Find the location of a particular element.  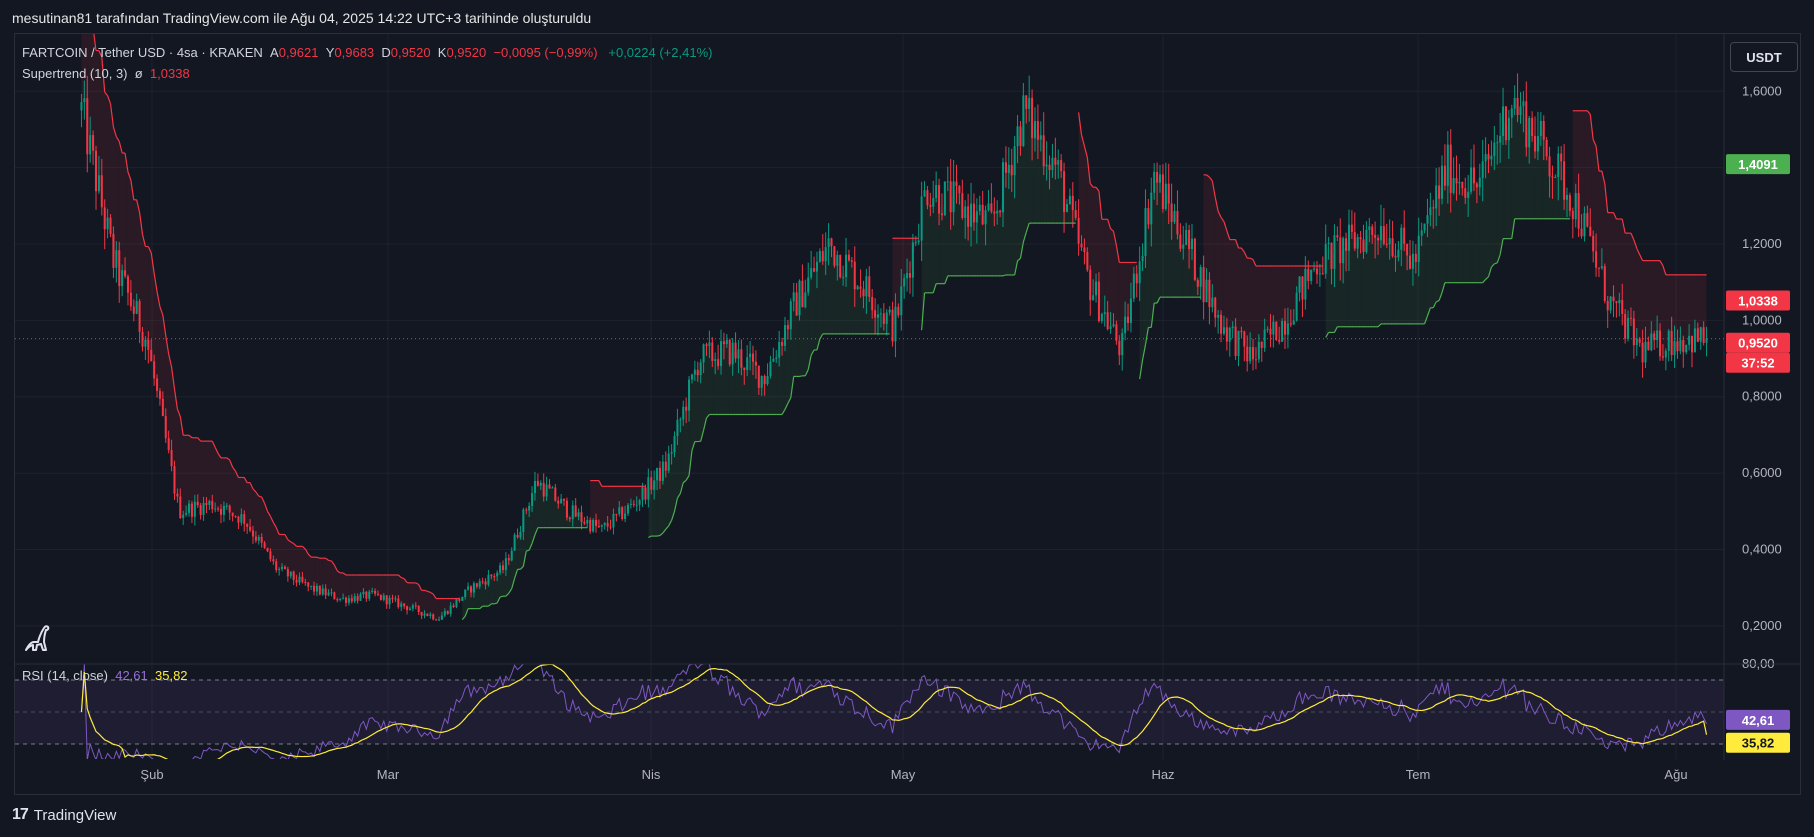

rsi-value: 42,61 is located at coordinates (131, 675).